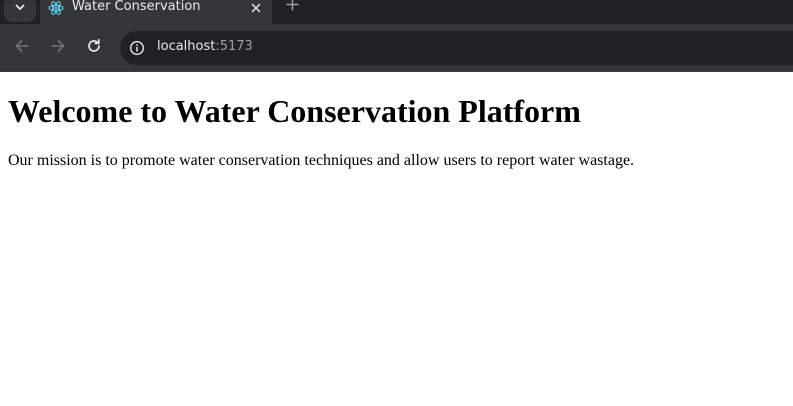 This screenshot has height=406, width=793. I want to click on reload-icon, so click(94, 48).